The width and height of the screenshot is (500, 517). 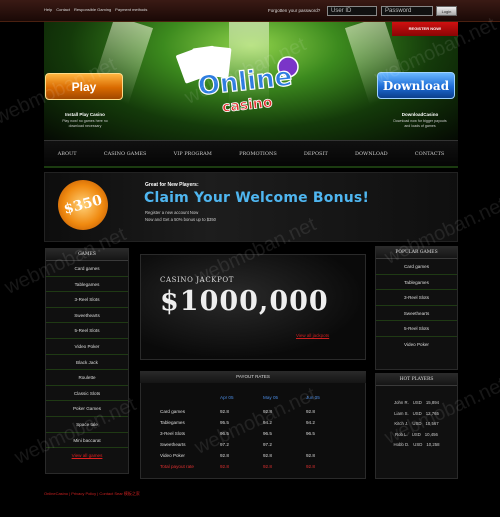 I want to click on forgot-password-link: Forgotten your password?, so click(x=294, y=10).